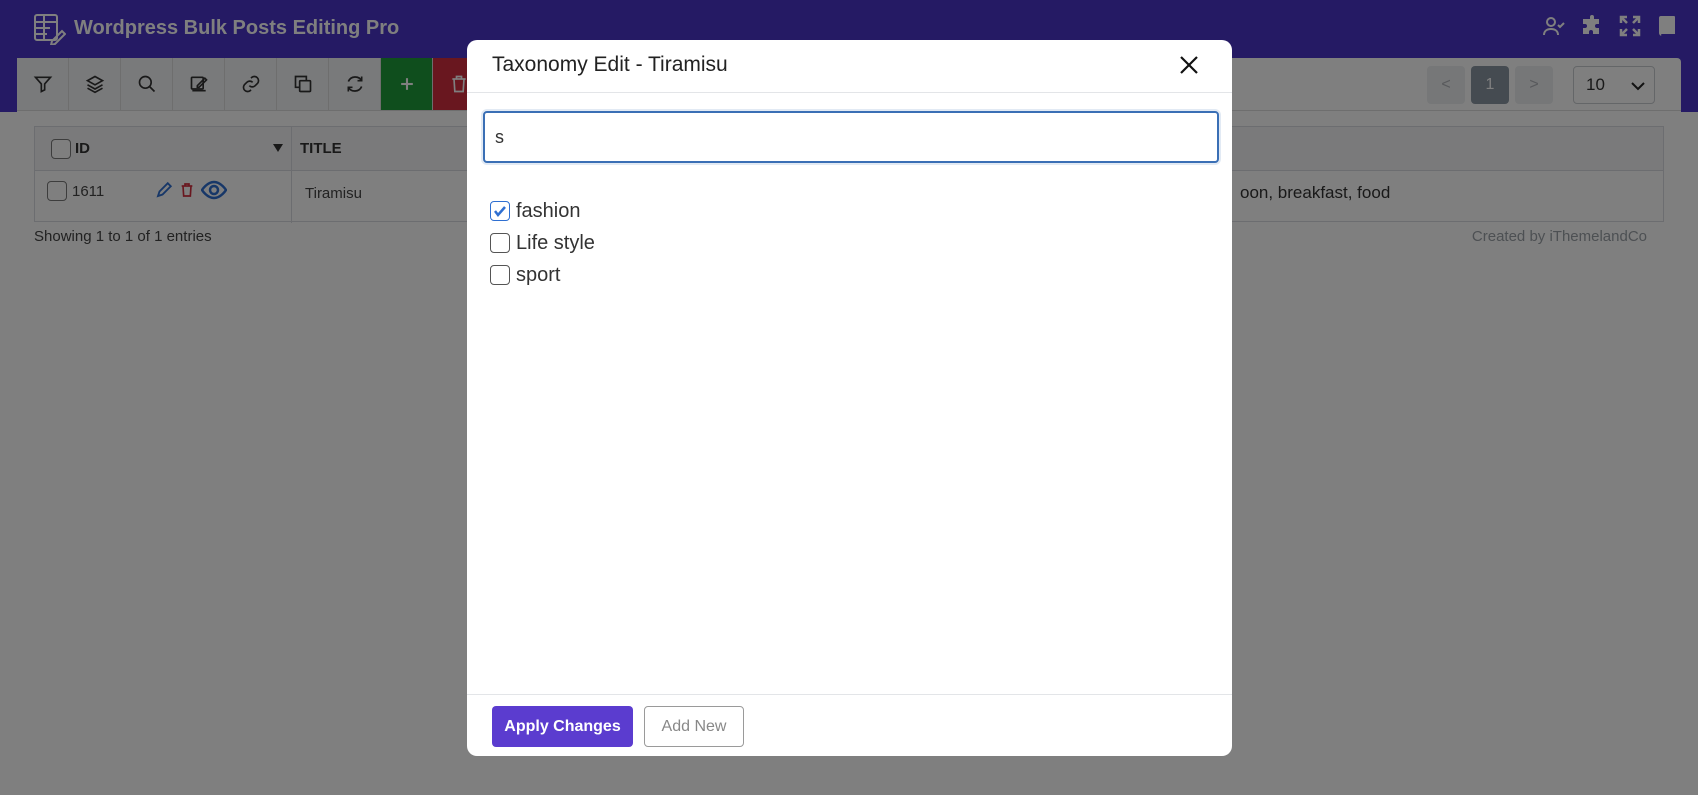 This screenshot has width=1698, height=795. I want to click on list-item: sport, so click(542, 275).